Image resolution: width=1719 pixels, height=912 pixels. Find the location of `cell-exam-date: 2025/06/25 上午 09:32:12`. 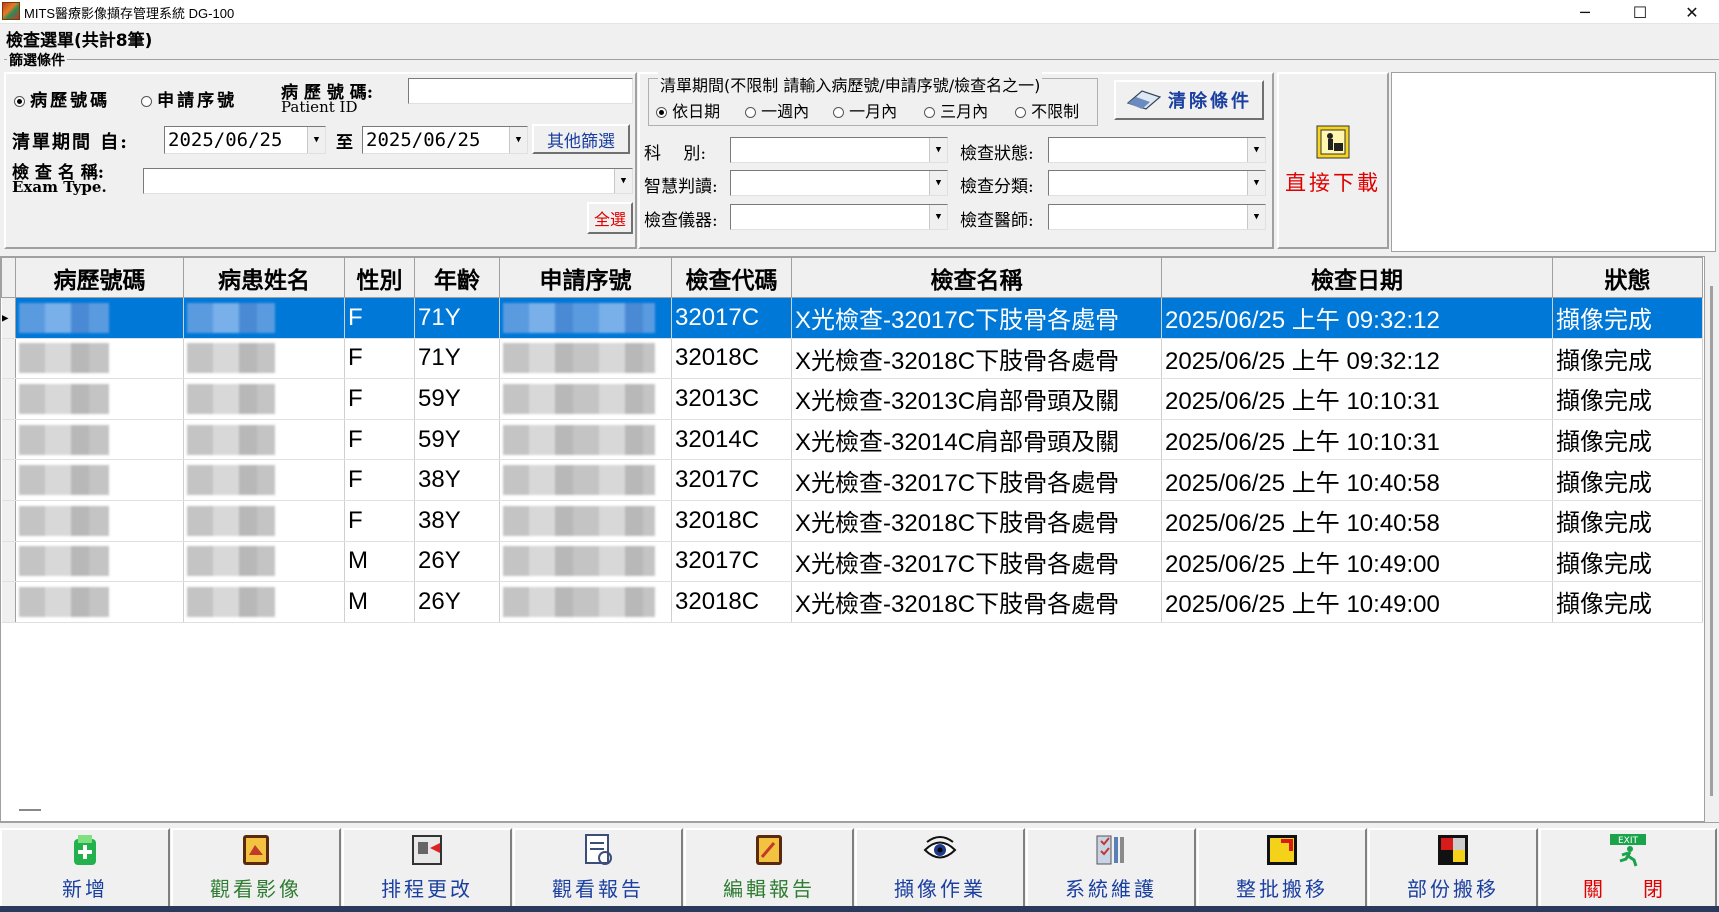

cell-exam-date: 2025/06/25 上午 09:32:12 is located at coordinates (1357, 318).